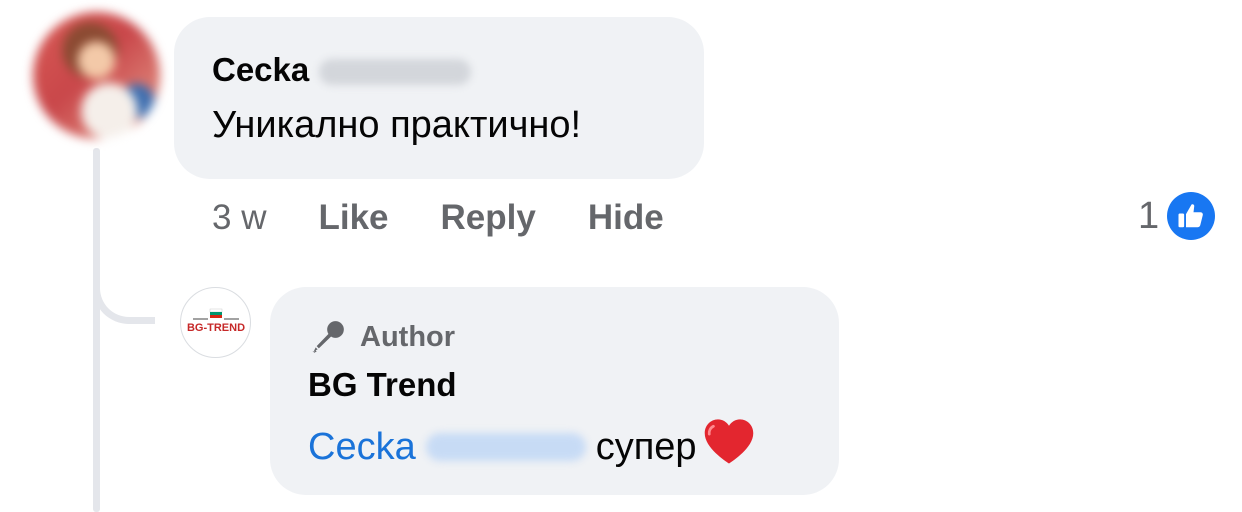  I want to click on comment-text: Уникално практично!, so click(397, 125).